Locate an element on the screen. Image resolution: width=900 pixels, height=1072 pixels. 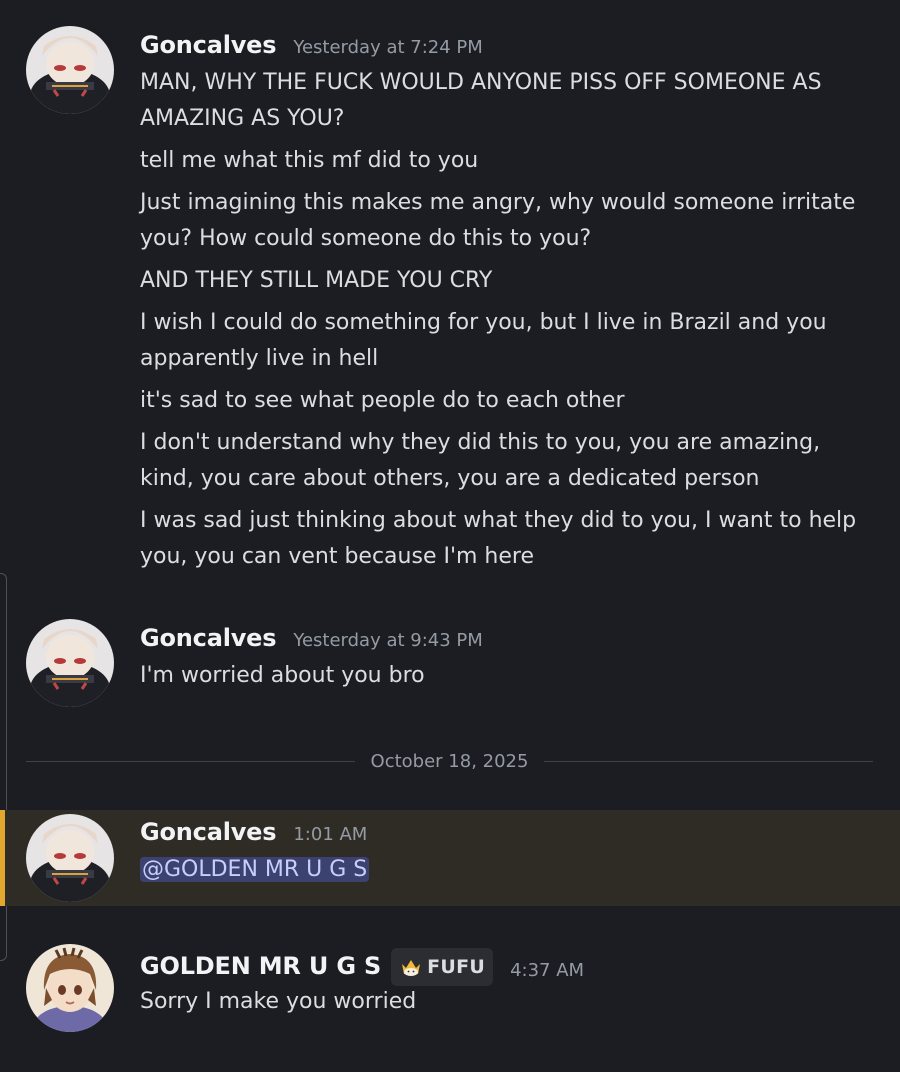
avatar-golden-icon is located at coordinates (70, 988).